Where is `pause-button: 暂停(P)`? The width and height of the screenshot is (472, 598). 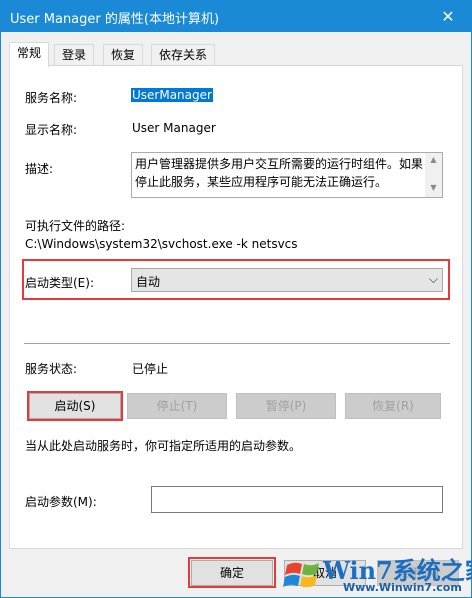 pause-button: 暂停(P) is located at coordinates (286, 406).